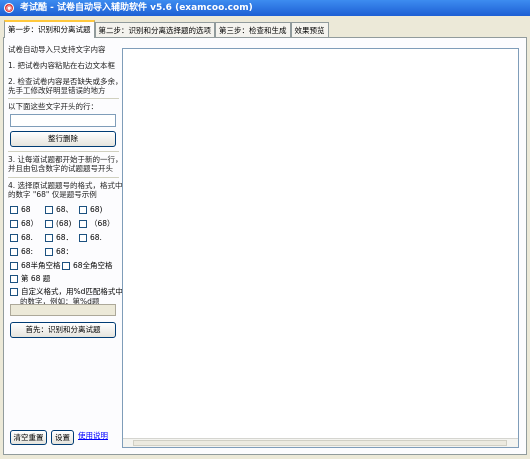 The height and width of the screenshot is (459, 530). Describe the element at coordinates (63, 330) in the screenshot. I see `recognize-button: 首先：识别和分离试题` at that location.